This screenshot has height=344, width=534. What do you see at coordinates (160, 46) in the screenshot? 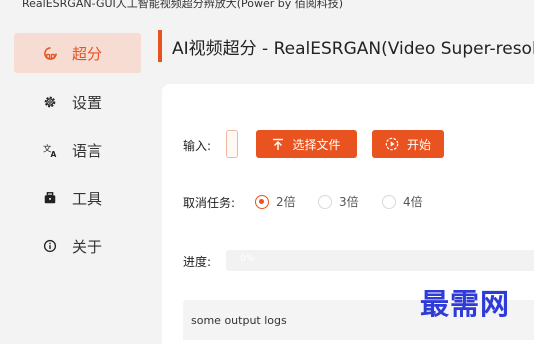
I see `header-accent-bar` at bounding box center [160, 46].